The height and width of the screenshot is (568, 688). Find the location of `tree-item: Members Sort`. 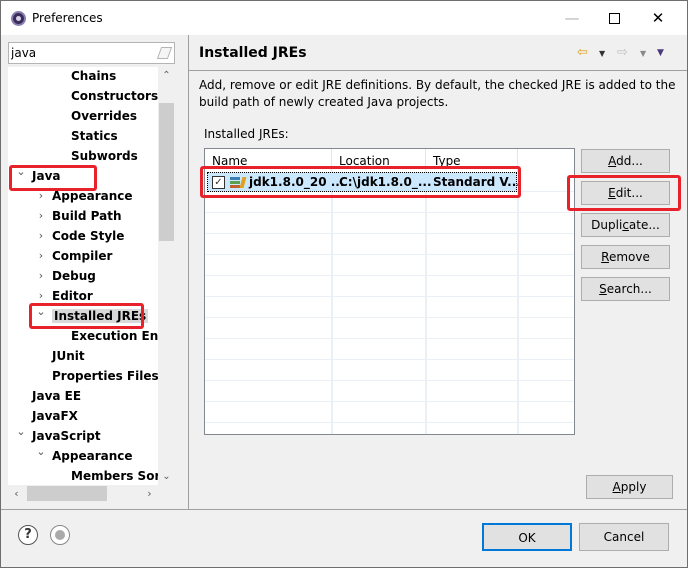

tree-item: Members Sort is located at coordinates (114, 475).